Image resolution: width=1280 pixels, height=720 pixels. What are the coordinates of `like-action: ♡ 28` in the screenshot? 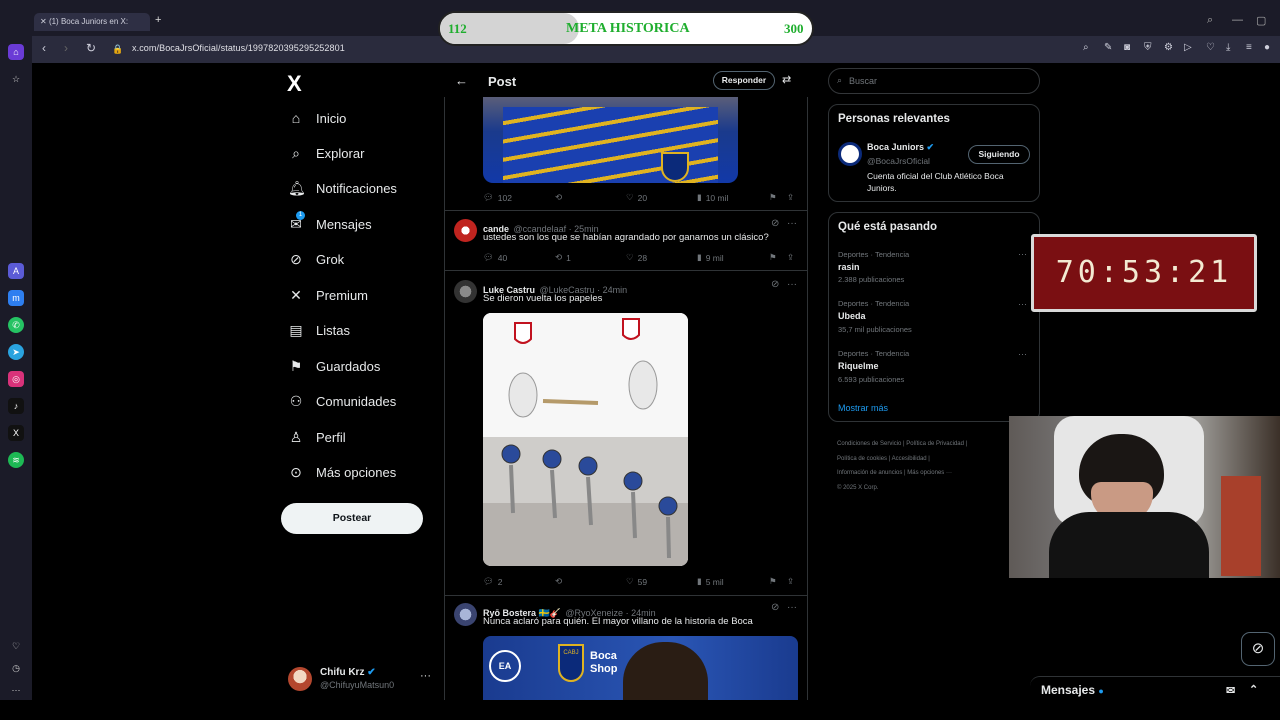 It's located at (636, 257).